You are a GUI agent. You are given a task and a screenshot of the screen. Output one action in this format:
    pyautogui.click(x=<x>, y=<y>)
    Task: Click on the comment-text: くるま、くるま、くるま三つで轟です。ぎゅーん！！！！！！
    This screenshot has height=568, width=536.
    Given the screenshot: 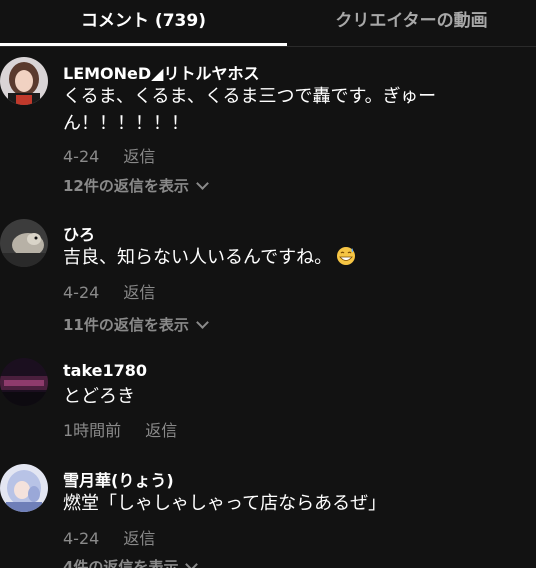 What is the action you would take?
    pyautogui.click(x=250, y=110)
    